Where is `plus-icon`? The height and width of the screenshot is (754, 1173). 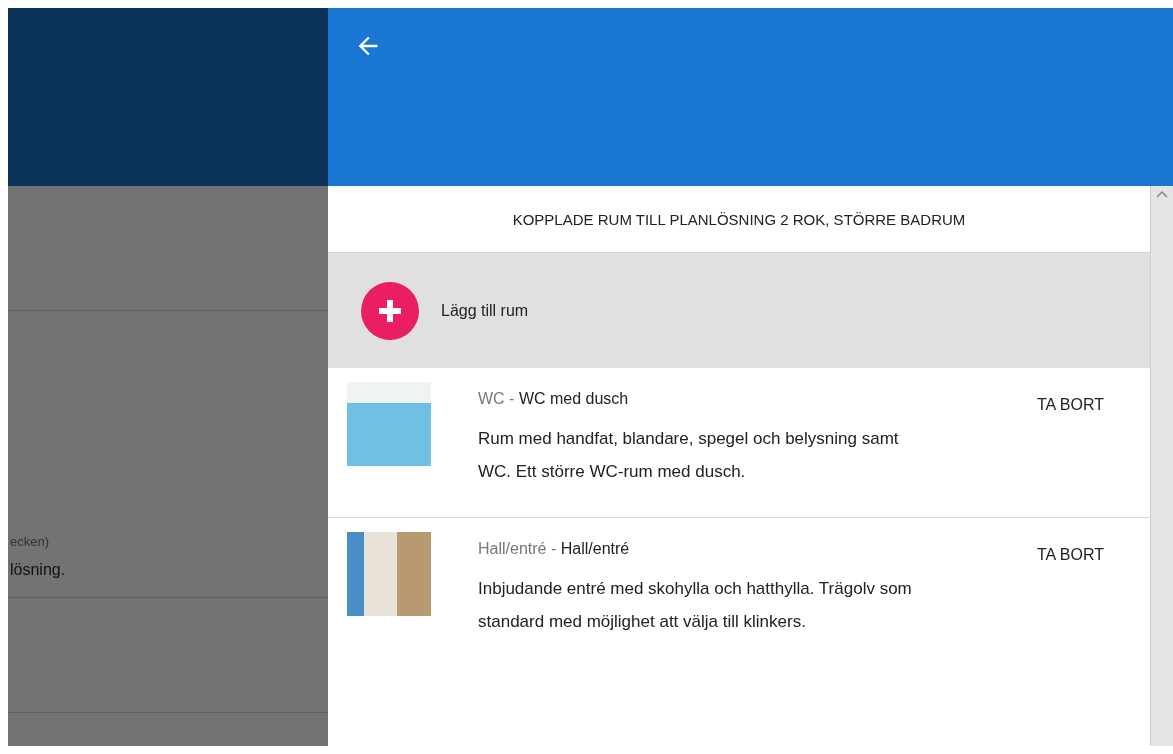 plus-icon is located at coordinates (390, 310).